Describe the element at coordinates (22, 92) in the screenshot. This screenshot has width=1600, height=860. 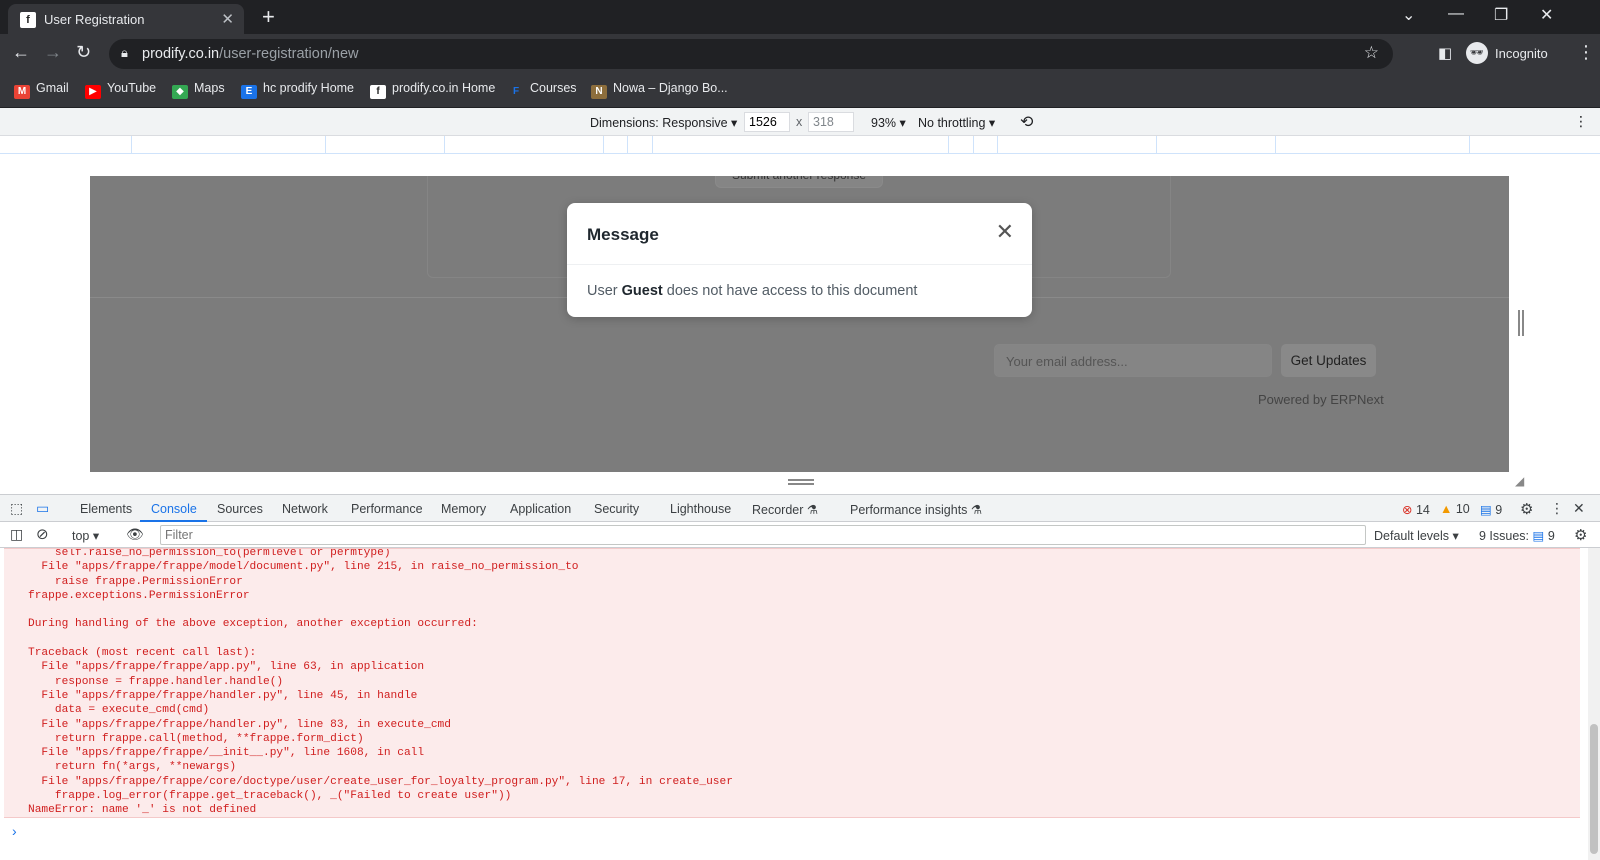
I see `gmail-icon: M` at that location.